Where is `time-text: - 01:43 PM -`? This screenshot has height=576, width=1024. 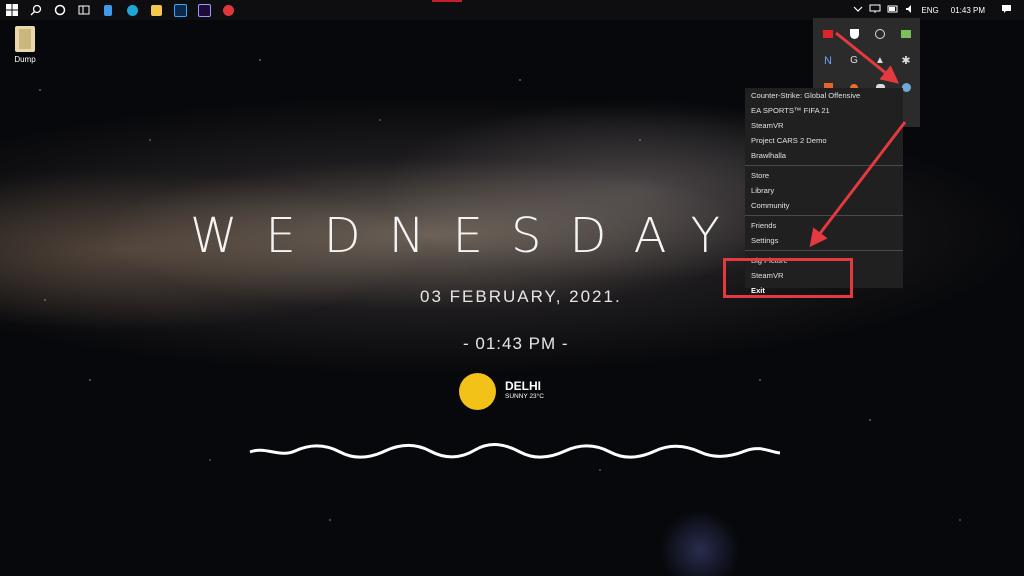 time-text: - 01:43 PM - is located at coordinates (516, 343).